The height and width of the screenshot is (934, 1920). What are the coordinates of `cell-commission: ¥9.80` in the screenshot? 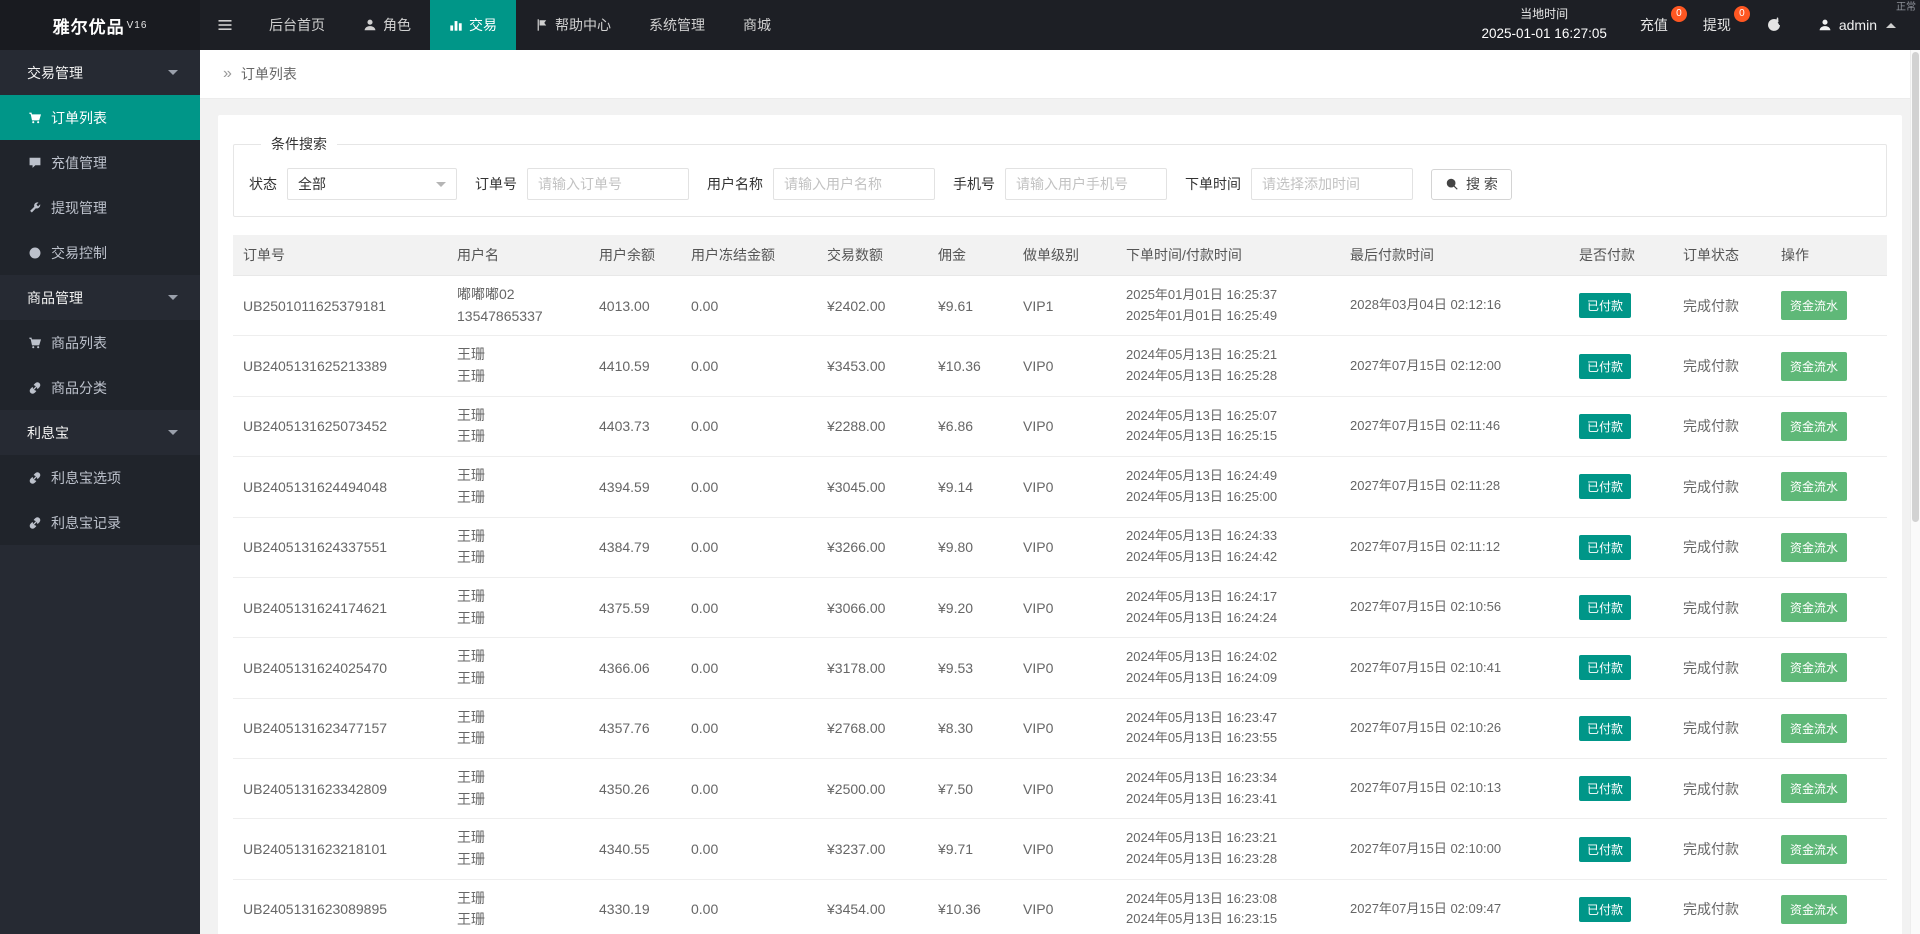 It's located at (970, 547).